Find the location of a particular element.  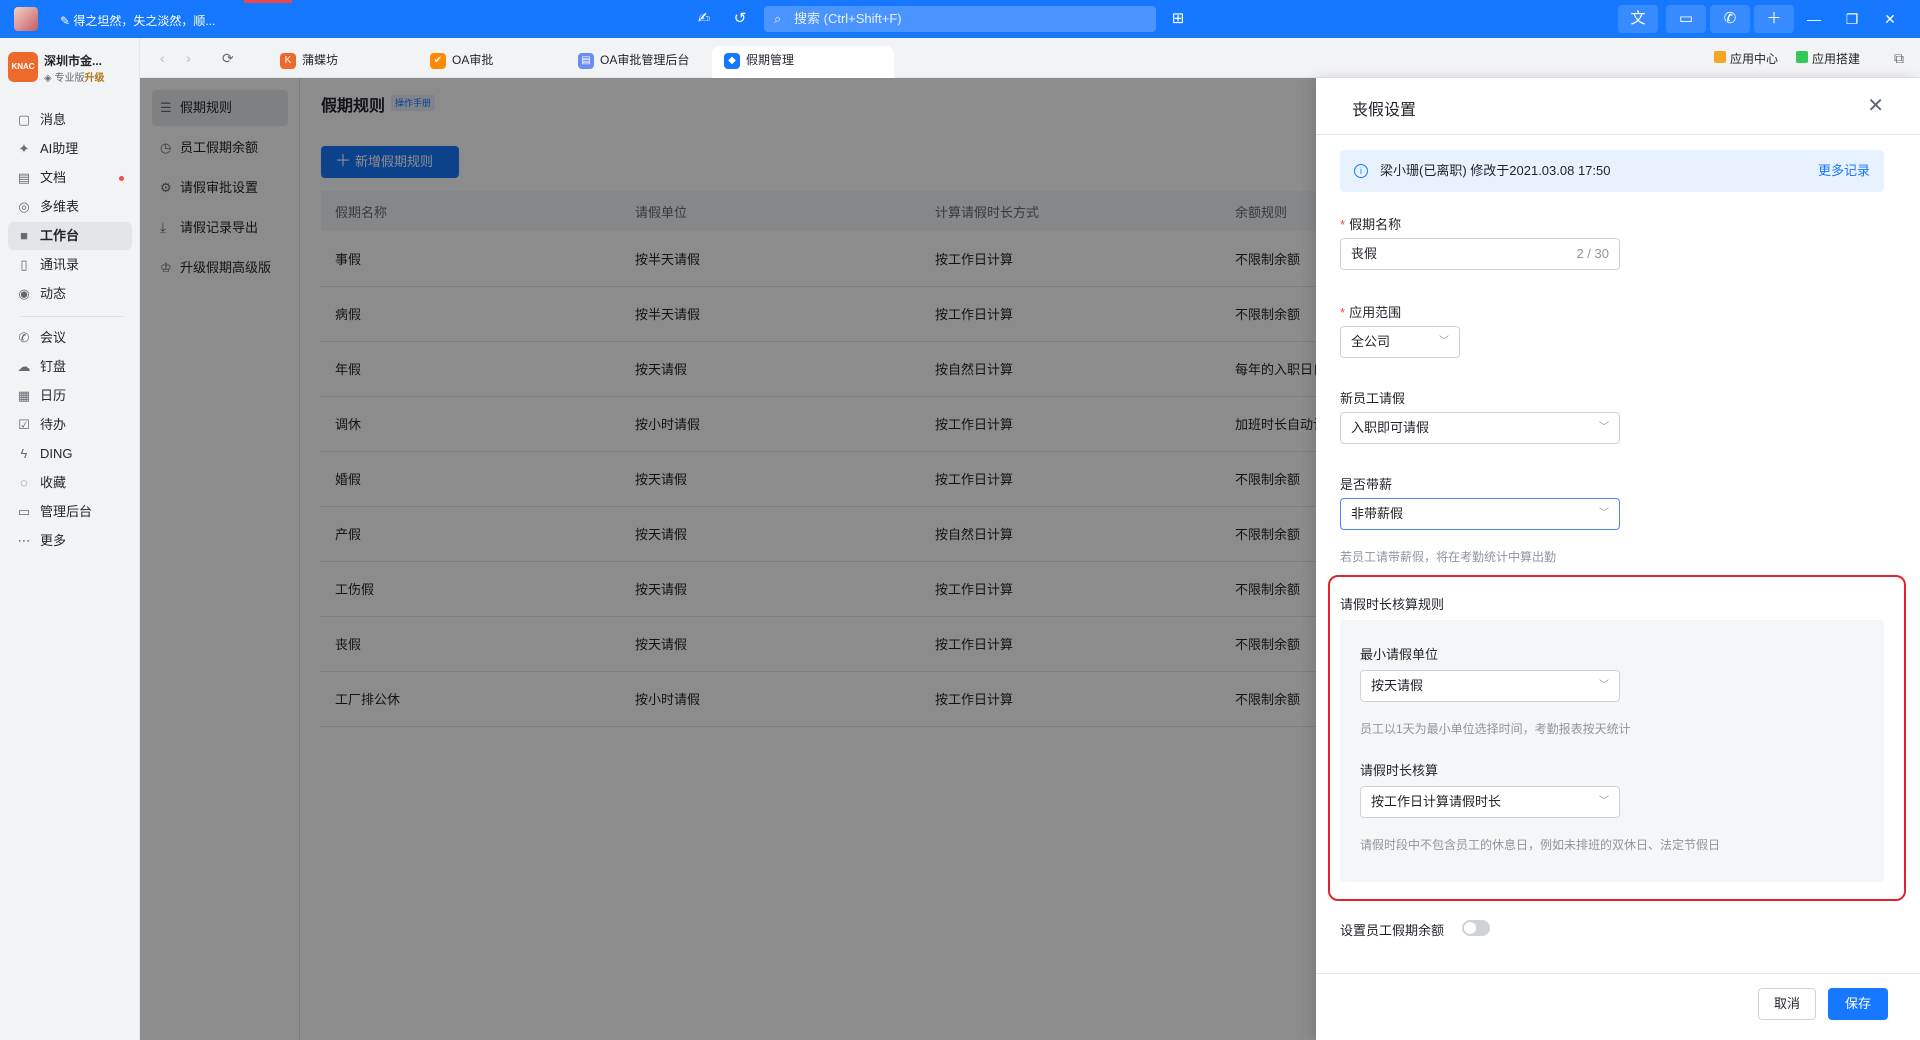

sparkle-icon: ✦ is located at coordinates (24, 148).